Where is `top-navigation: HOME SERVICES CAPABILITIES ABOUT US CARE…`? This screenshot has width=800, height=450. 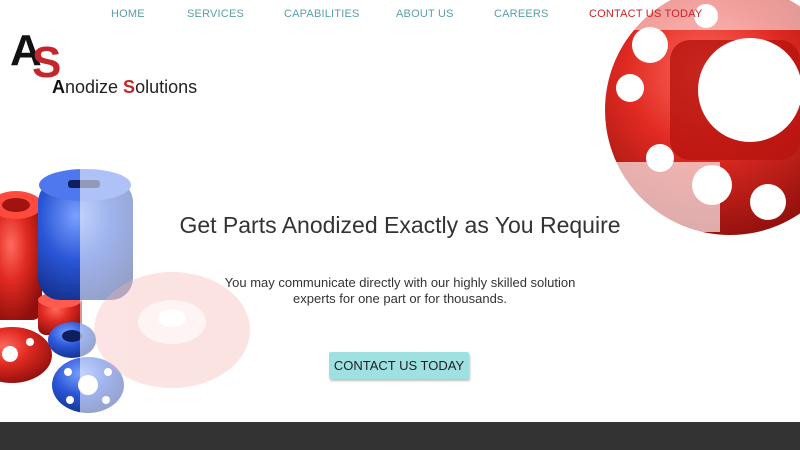 top-navigation: HOME SERVICES CAPABILITIES ABOUT US CARE… is located at coordinates (400, 14).